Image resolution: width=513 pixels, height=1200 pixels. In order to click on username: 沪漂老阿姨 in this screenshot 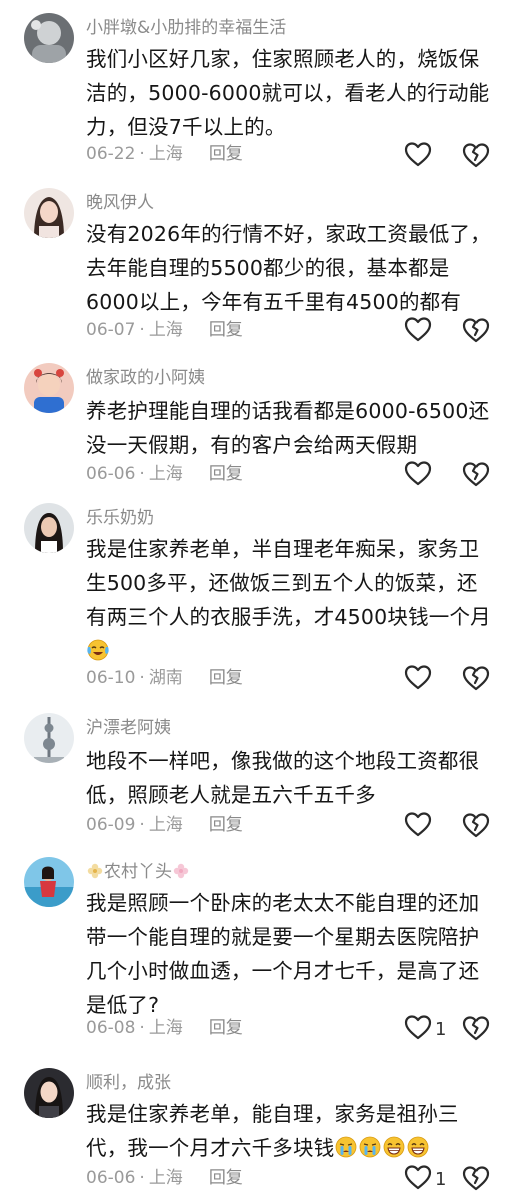, I will do `click(128, 728)`.